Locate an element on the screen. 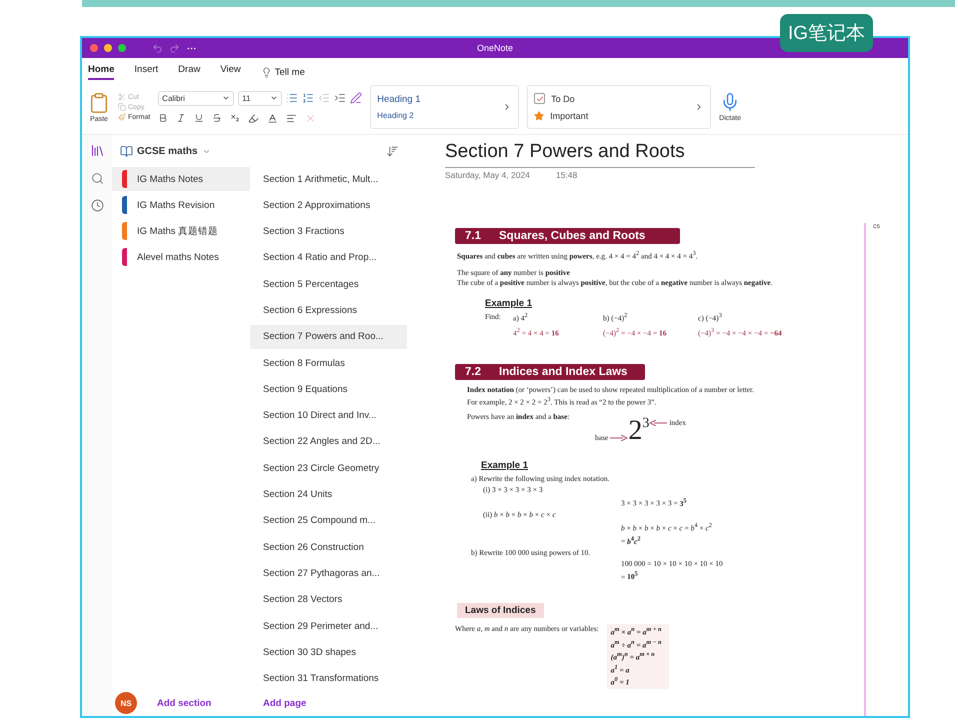 Image resolution: width=958 pixels, height=723 pixels. ribbon-tab: View is located at coordinates (230, 72).